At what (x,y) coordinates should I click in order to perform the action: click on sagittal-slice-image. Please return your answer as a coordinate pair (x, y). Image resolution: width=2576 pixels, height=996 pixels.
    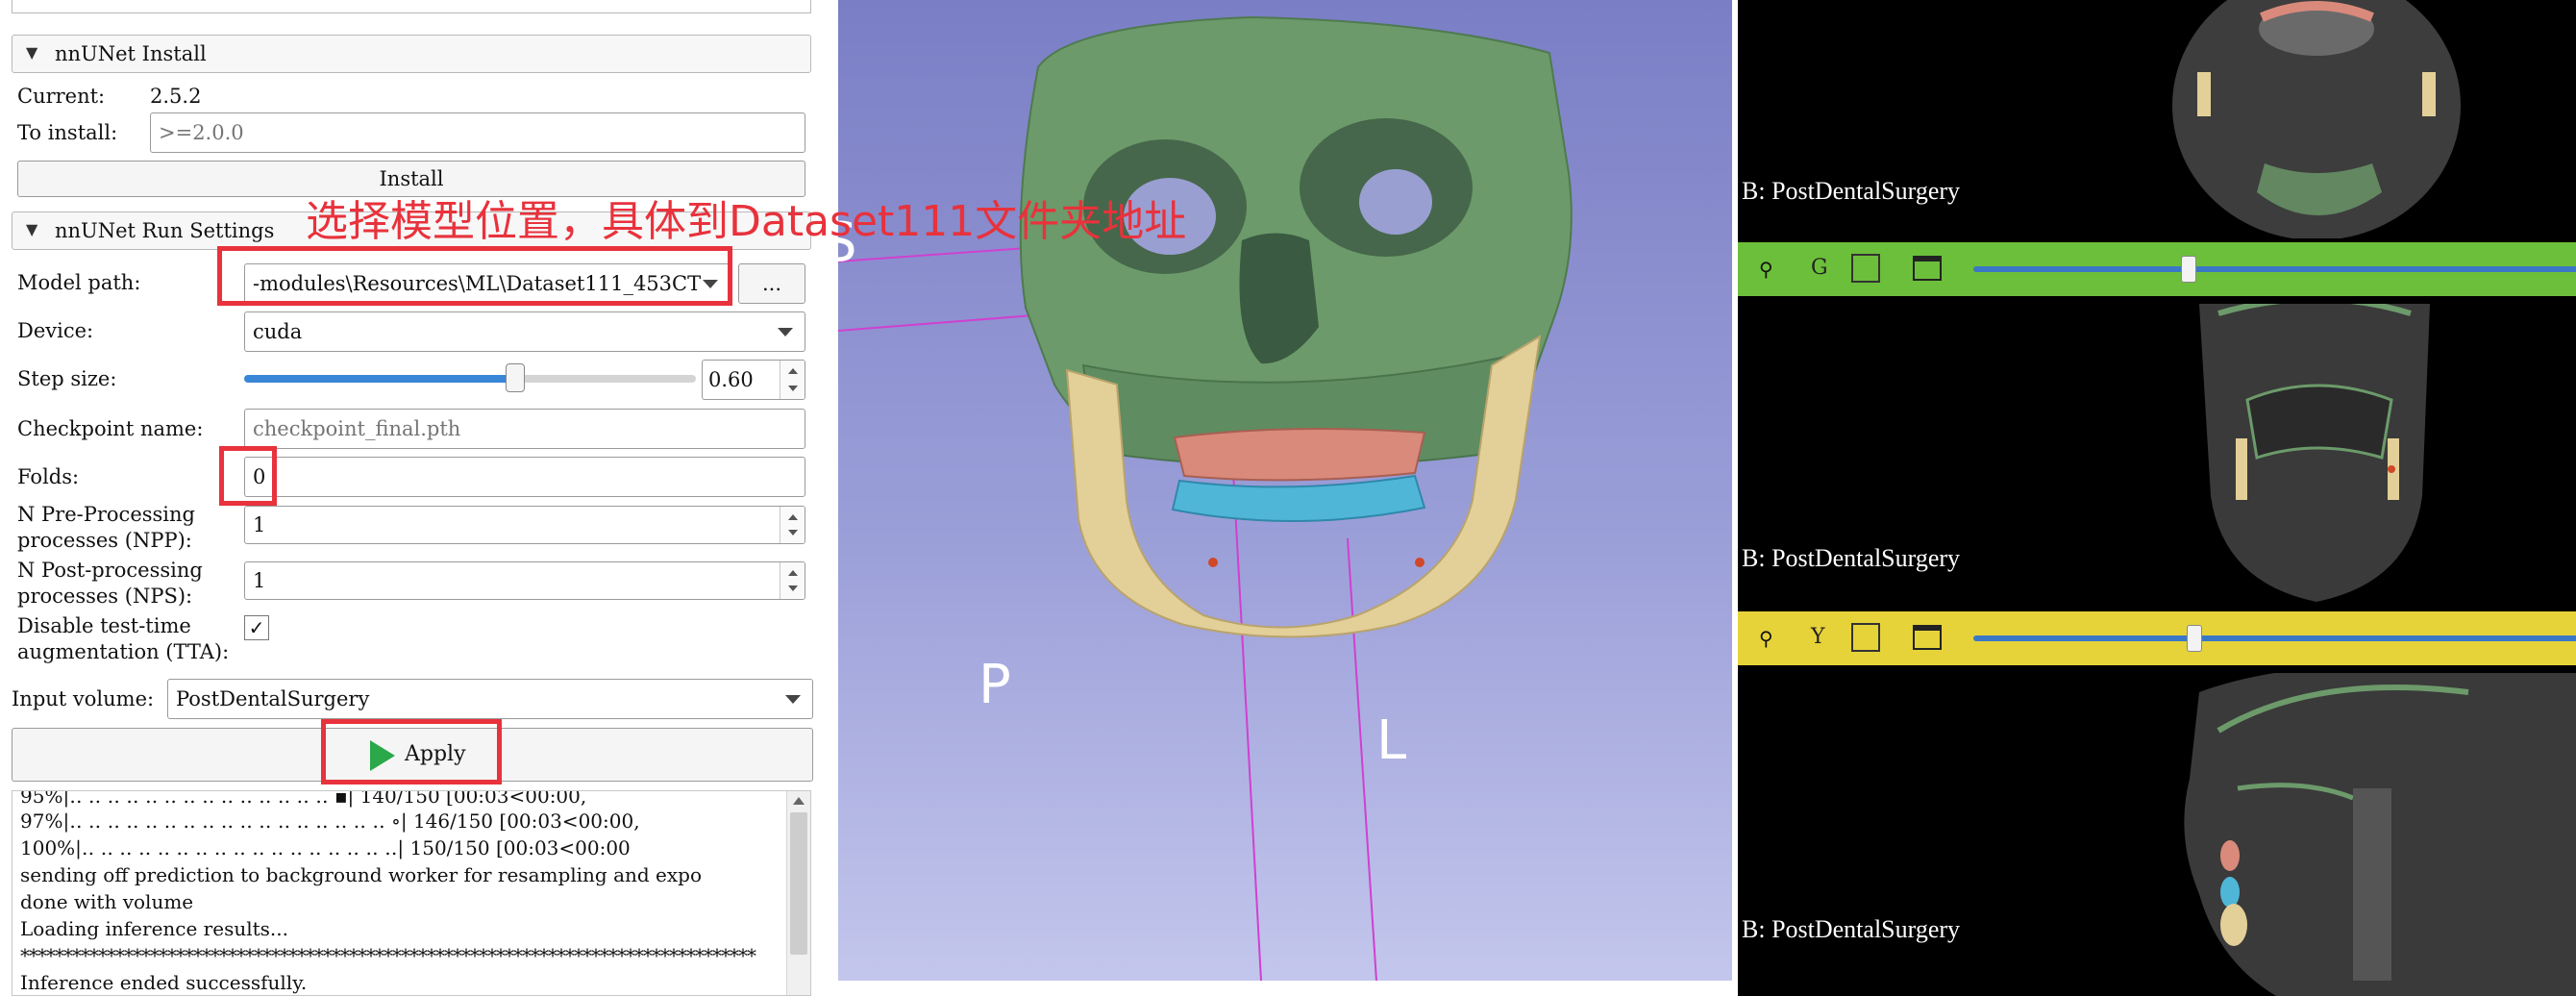
    Looking at the image, I should click on (2380, 834).